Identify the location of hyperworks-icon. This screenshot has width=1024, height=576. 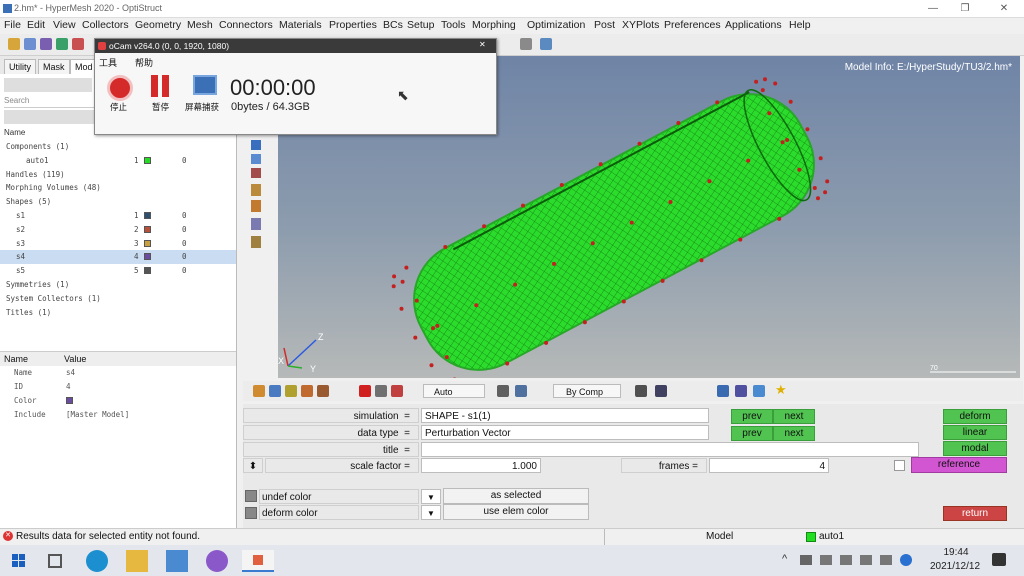
(217, 561).